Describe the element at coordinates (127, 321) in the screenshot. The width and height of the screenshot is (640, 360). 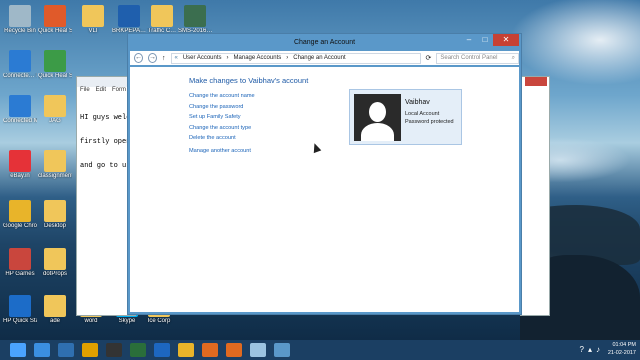
I see `desktop-icon-label: Skype` at that location.